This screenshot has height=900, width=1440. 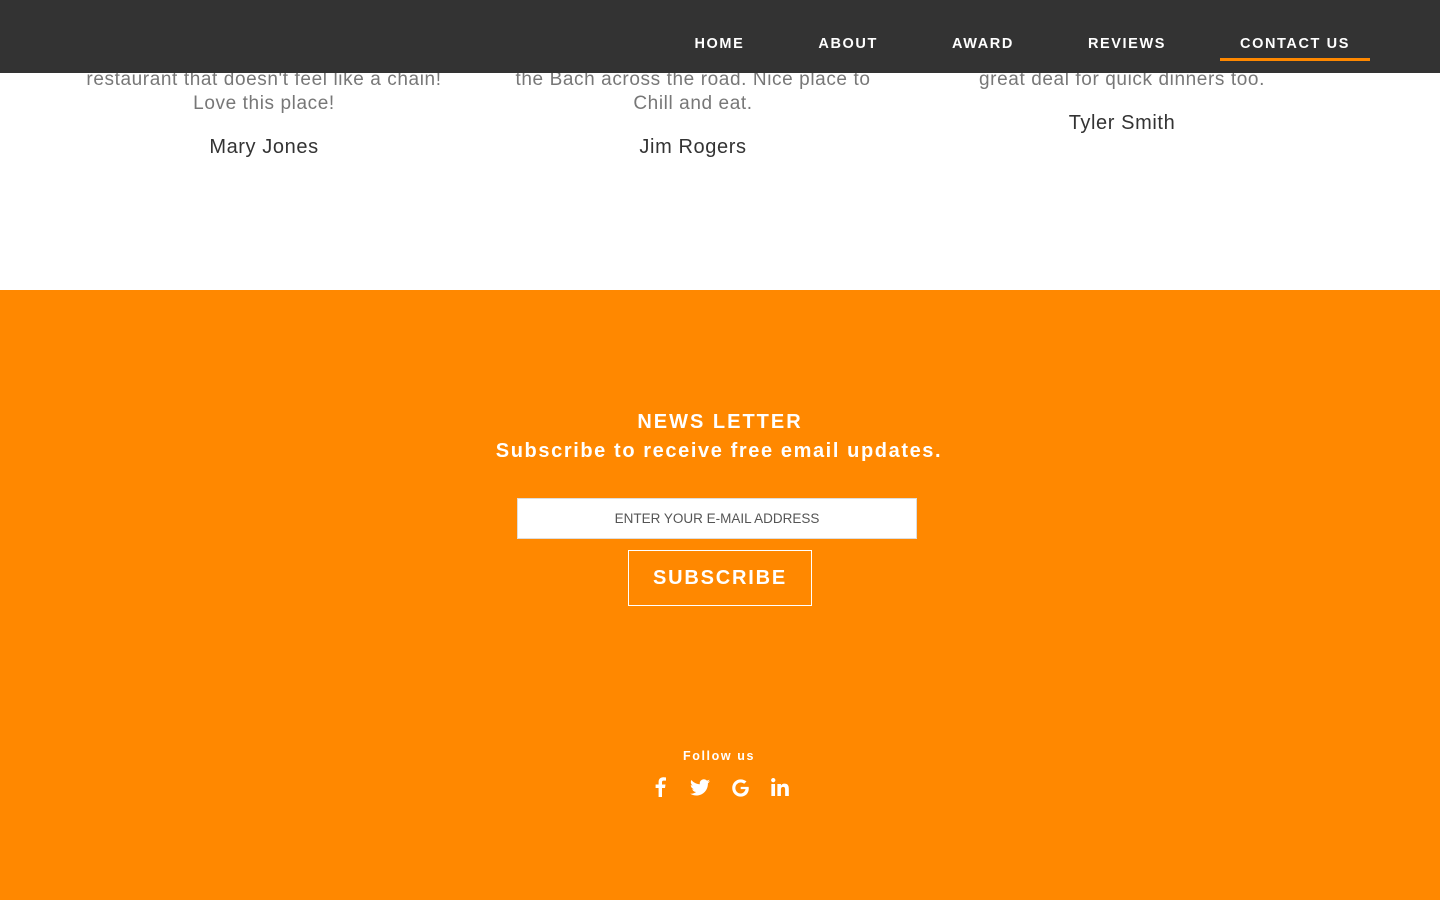 I want to click on follow-us-label: Follow us, so click(x=719, y=756).